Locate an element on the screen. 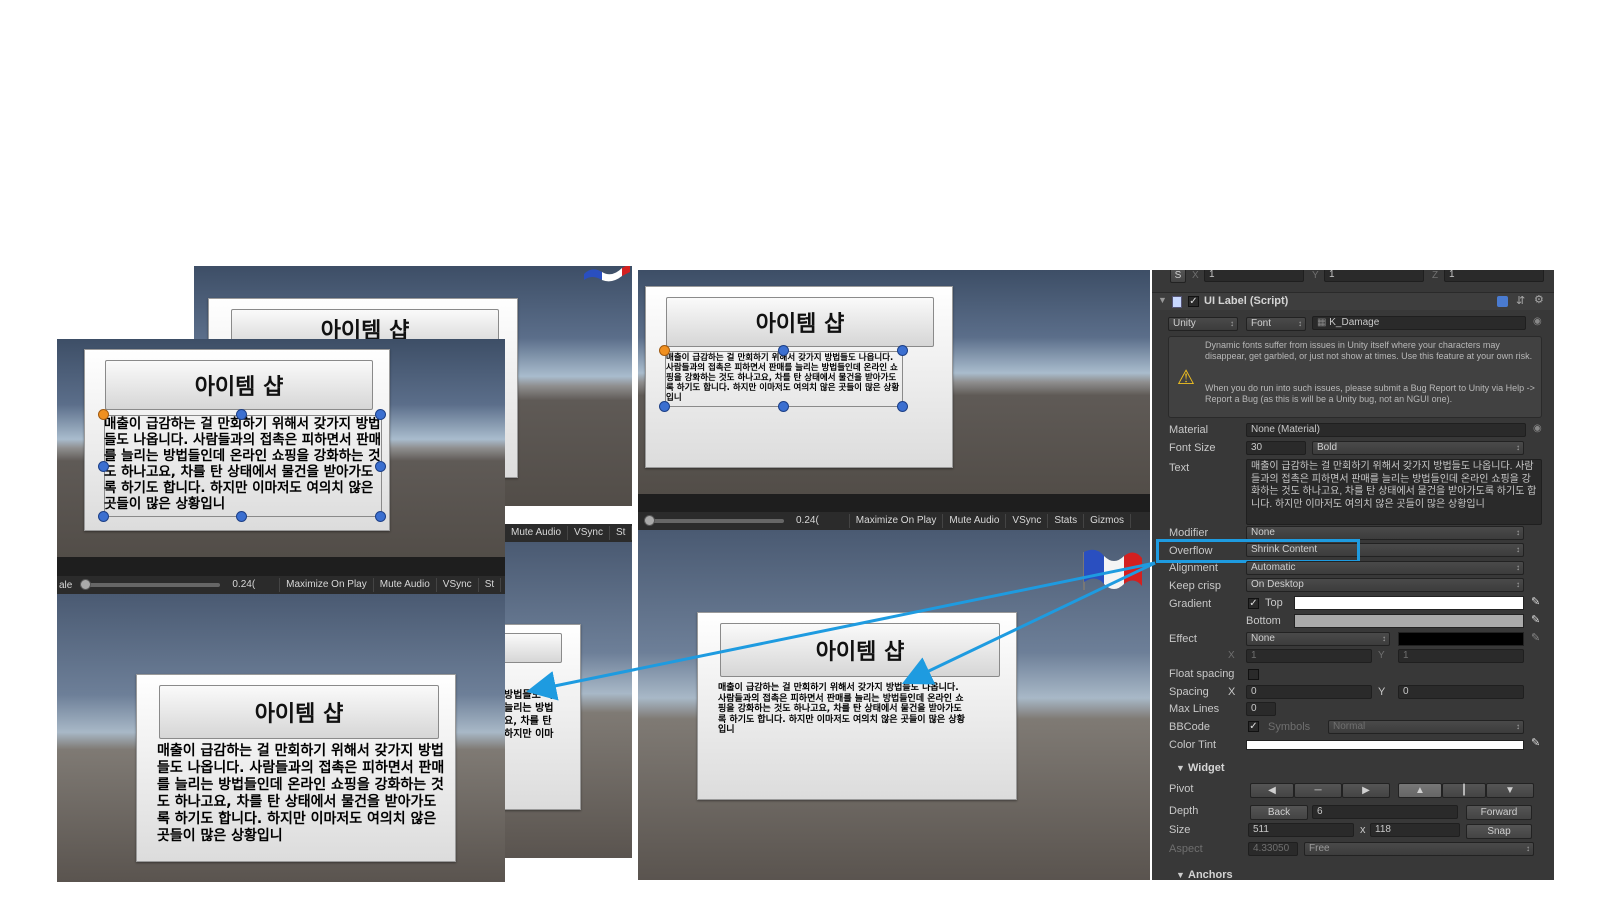  arrow-to-left-panel is located at coordinates (841, 631).